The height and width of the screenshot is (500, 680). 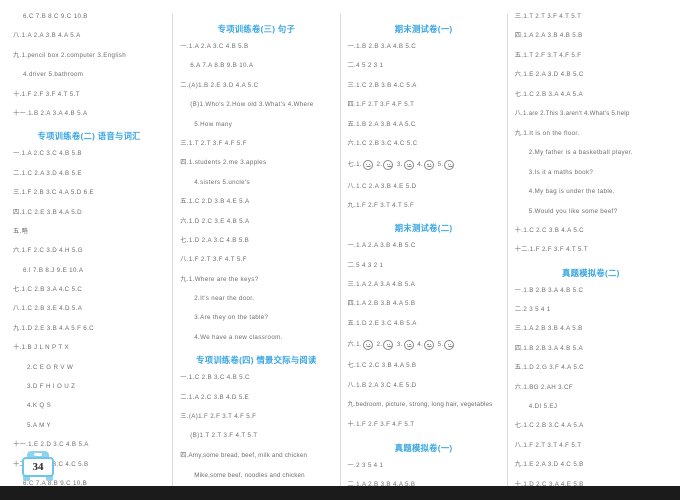 I want to click on answer-line: 四.1.C 2.E 3.B 4.A 5.D, so click(x=47, y=212).